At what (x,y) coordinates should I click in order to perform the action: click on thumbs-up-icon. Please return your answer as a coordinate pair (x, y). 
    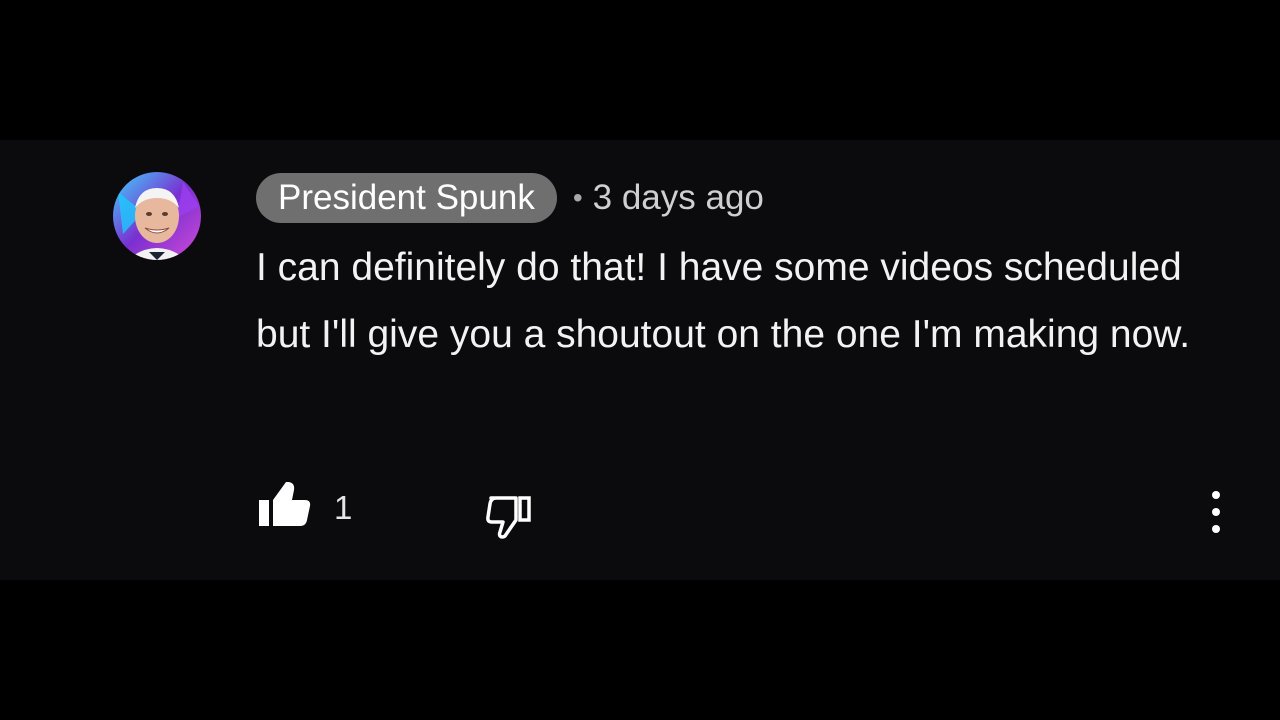
    Looking at the image, I should click on (285, 504).